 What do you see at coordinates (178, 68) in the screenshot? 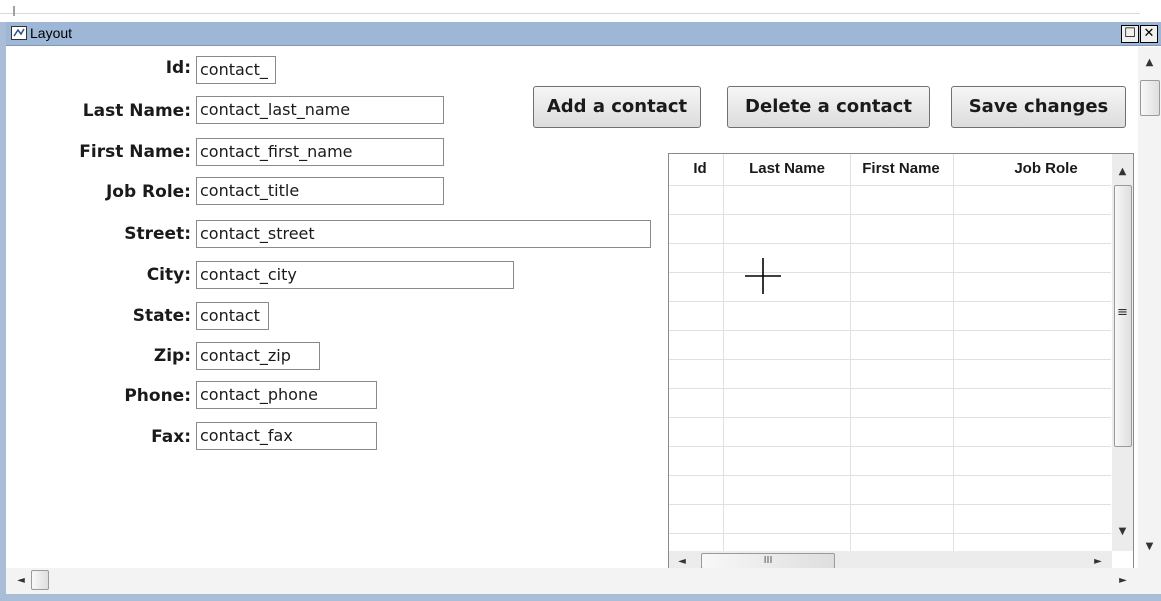
I see `id-label: Id:` at bounding box center [178, 68].